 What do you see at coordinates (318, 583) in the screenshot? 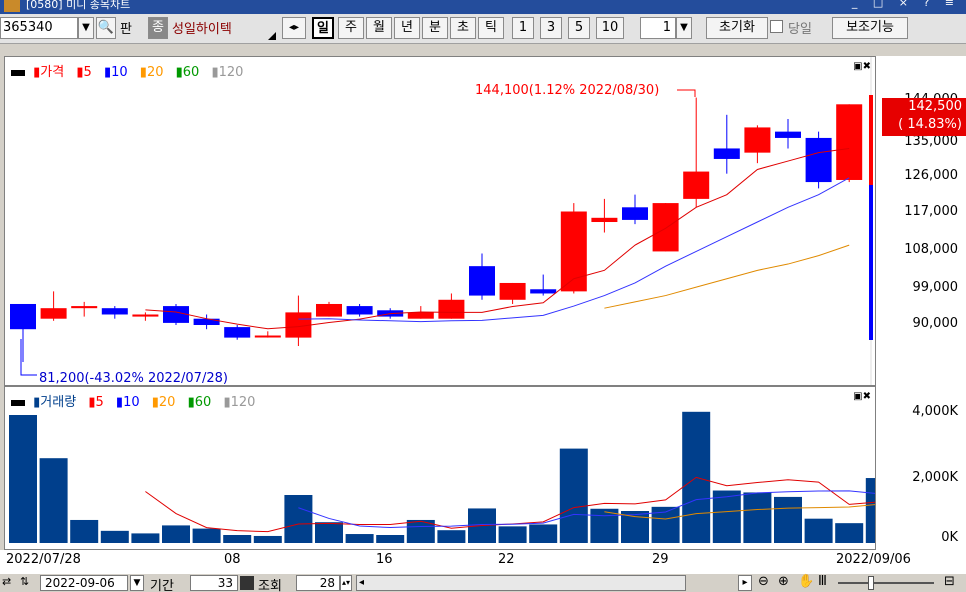
I see `query-input: 28` at bounding box center [318, 583].